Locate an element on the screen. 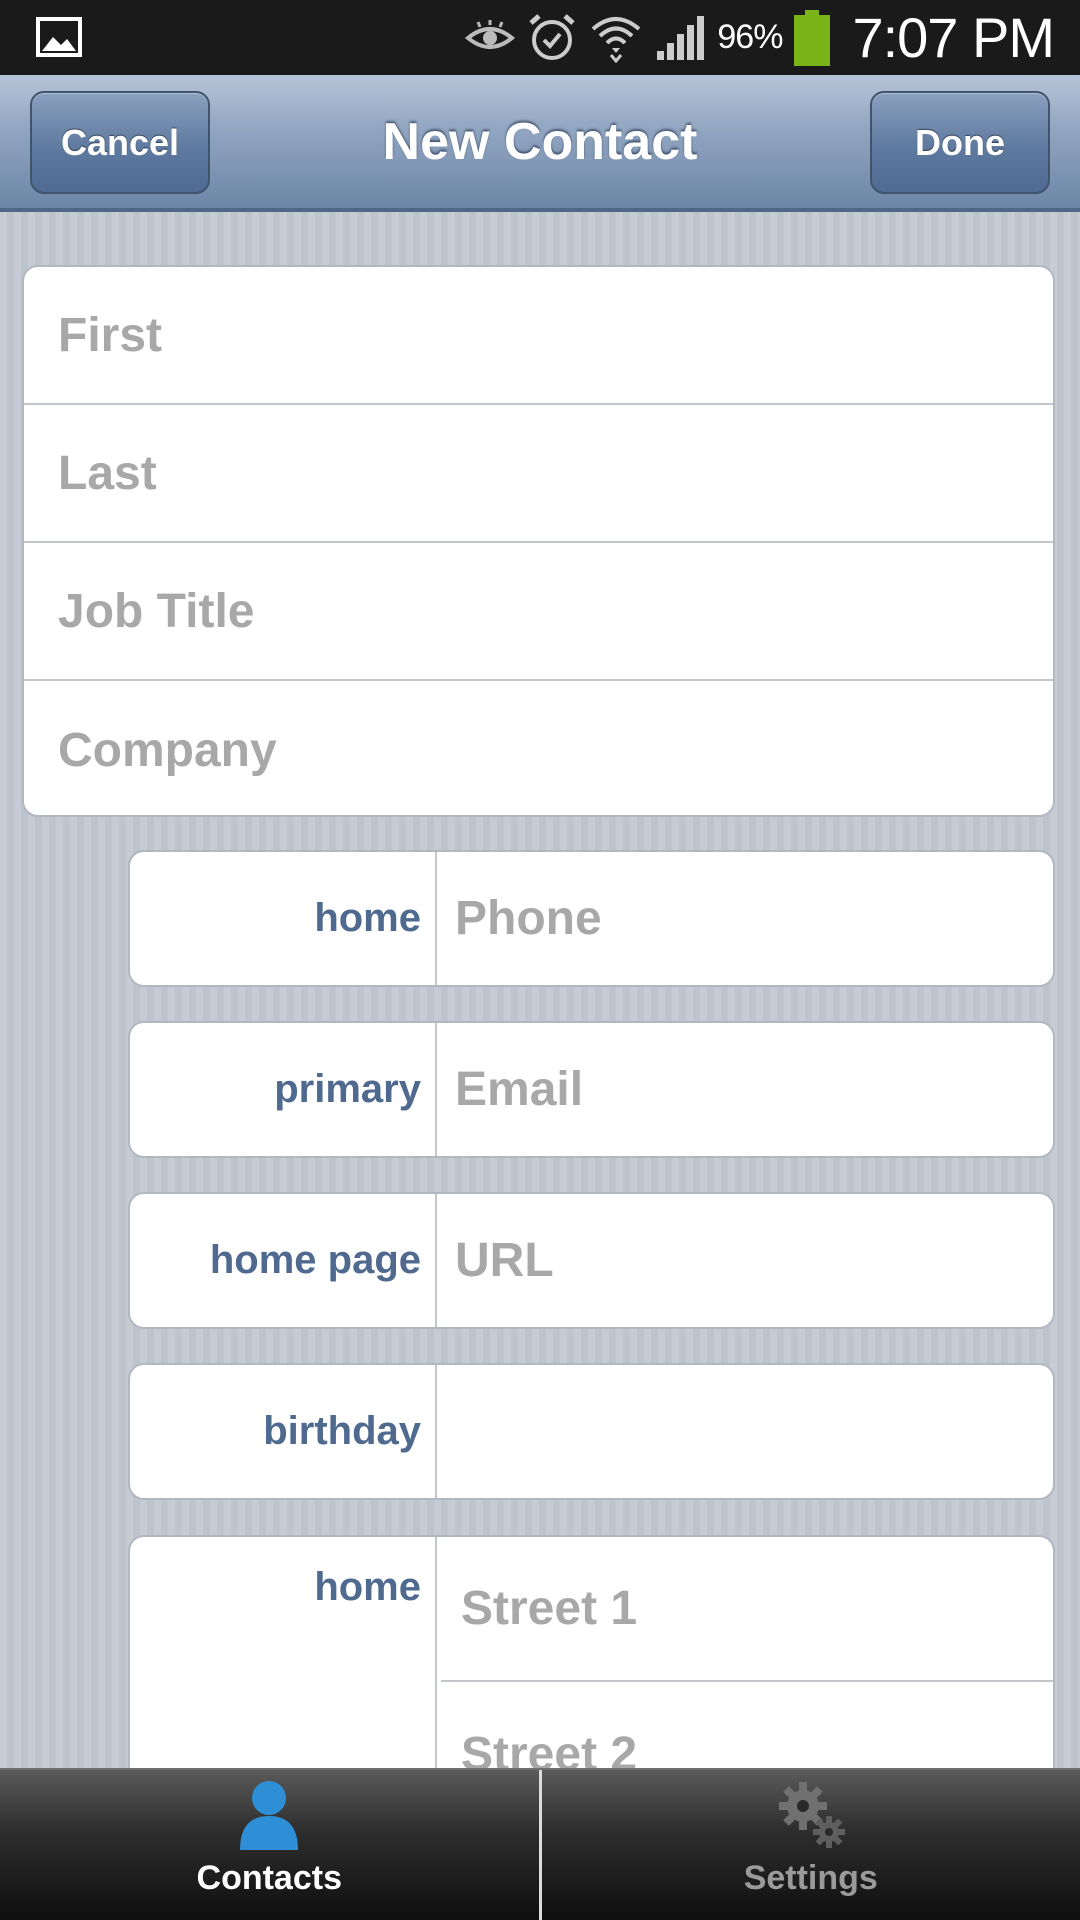 This screenshot has height=1920, width=1080. company-input is located at coordinates (555, 750).